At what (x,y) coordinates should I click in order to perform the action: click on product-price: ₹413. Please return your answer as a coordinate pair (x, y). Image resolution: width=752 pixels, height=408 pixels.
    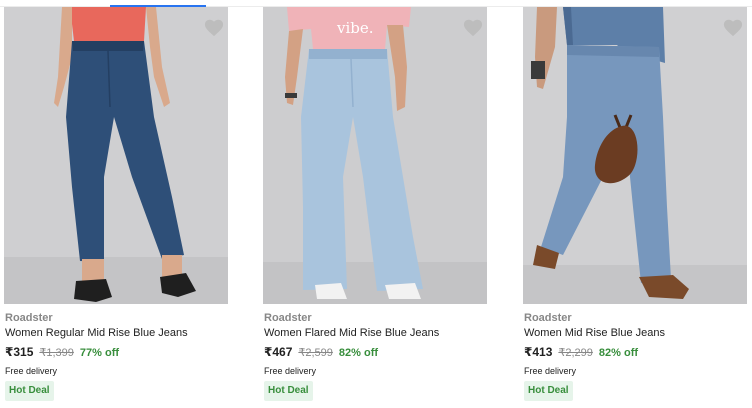
    Looking at the image, I should click on (538, 352).